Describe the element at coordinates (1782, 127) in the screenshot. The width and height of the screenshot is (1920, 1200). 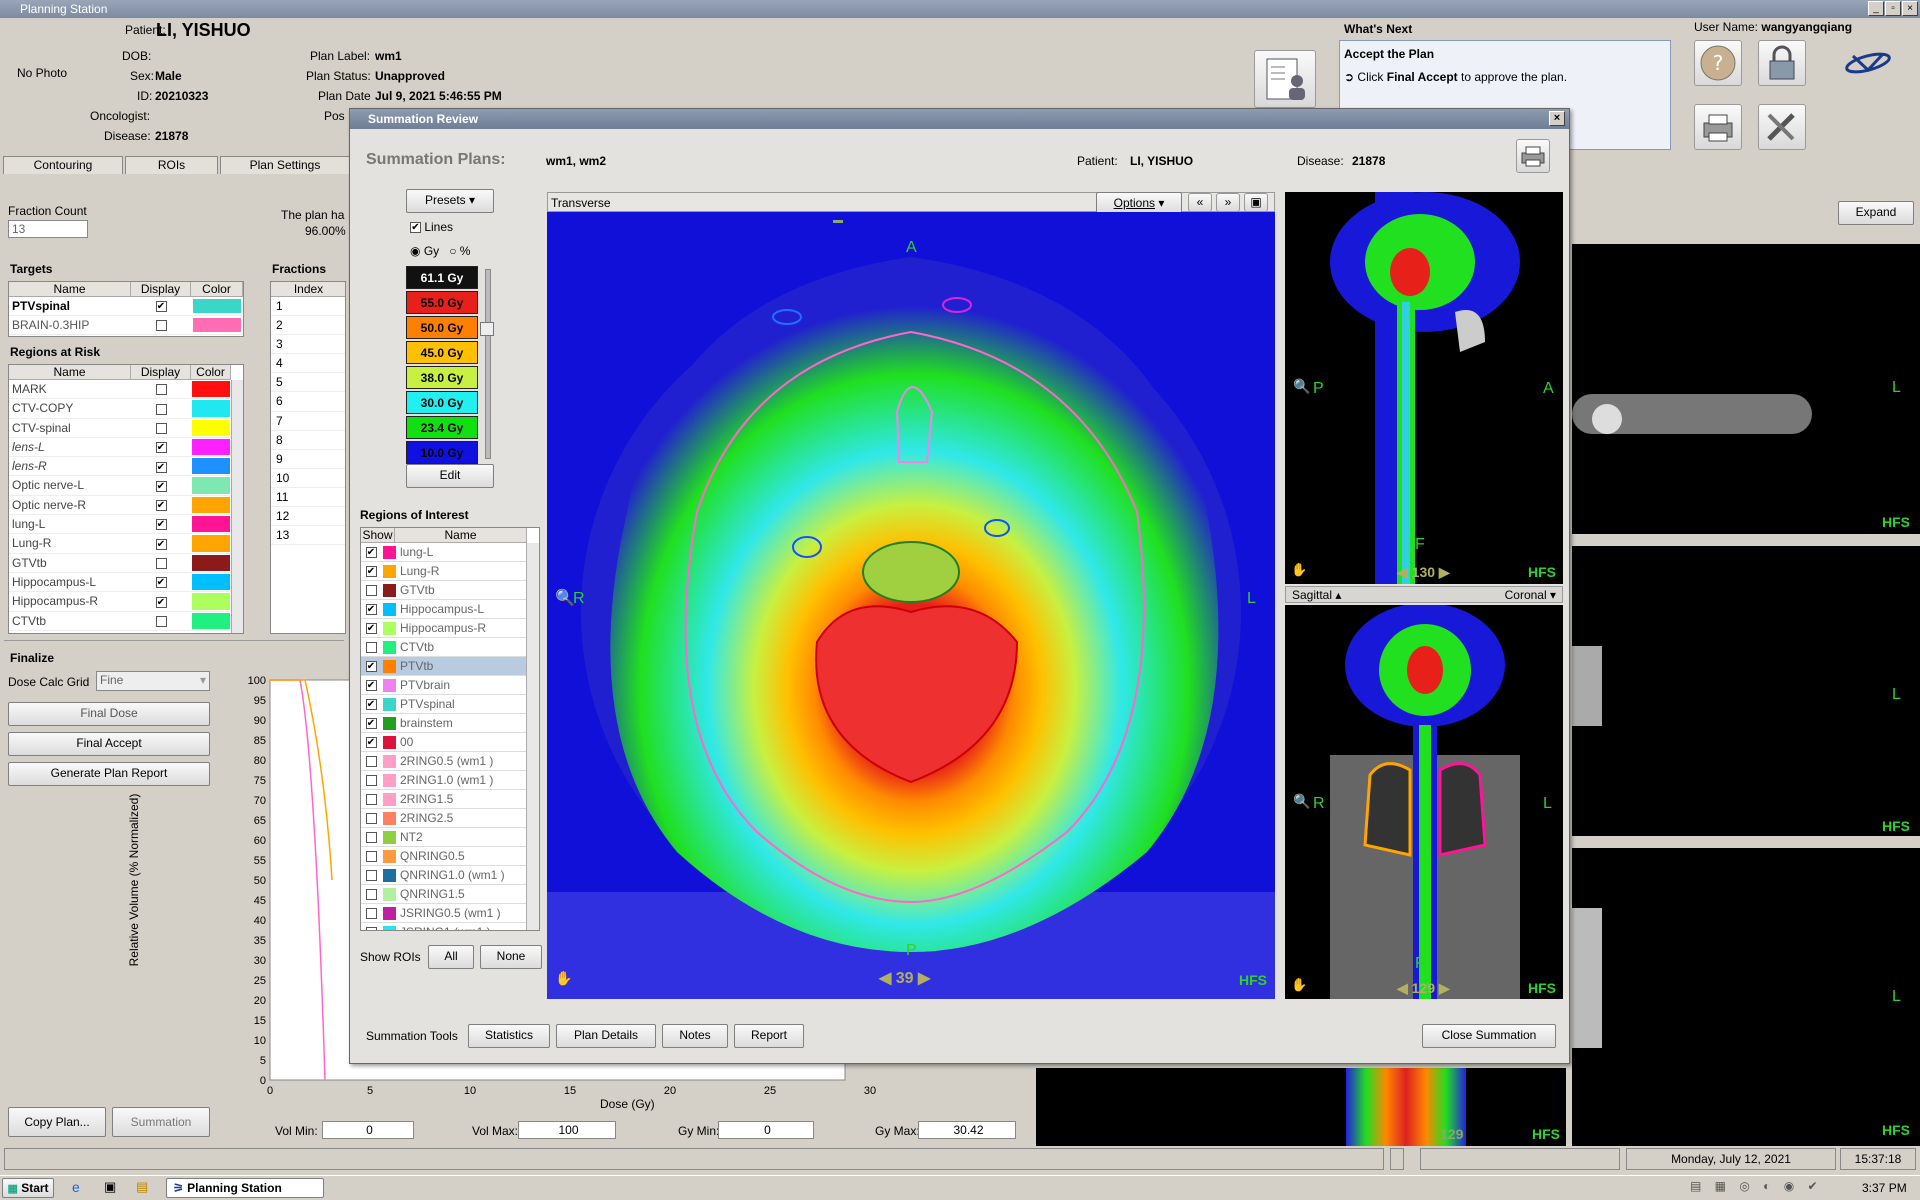
I see `tools-button` at that location.